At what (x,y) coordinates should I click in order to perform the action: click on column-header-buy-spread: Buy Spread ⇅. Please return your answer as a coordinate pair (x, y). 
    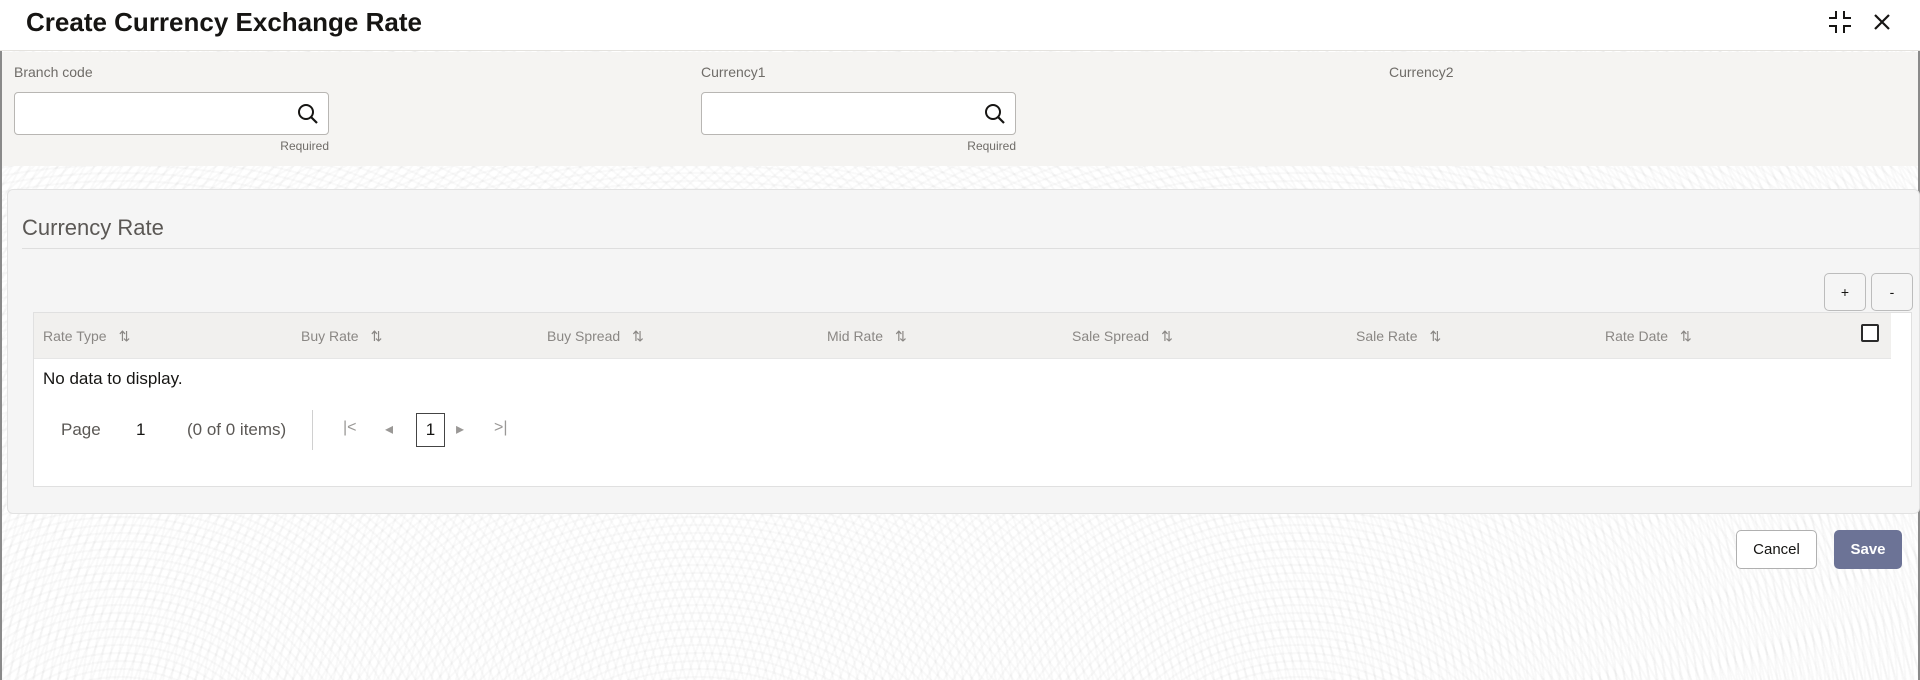
    Looking at the image, I should click on (595, 336).